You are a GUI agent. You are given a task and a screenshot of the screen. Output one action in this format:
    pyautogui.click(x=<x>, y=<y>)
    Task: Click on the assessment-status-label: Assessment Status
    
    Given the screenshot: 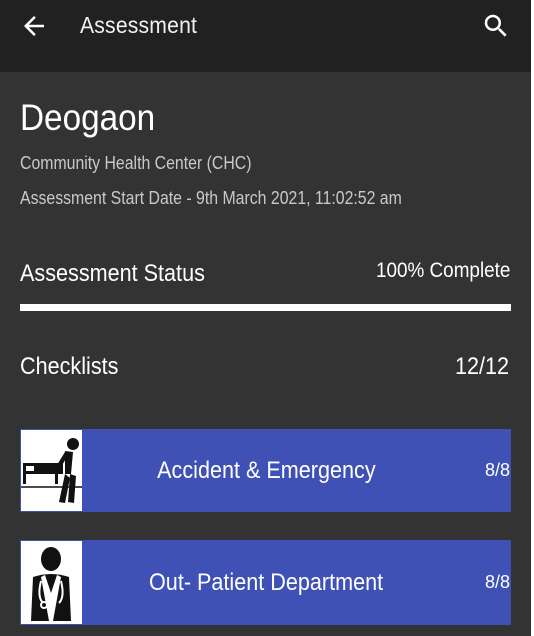 What is the action you would take?
    pyautogui.click(x=112, y=273)
    